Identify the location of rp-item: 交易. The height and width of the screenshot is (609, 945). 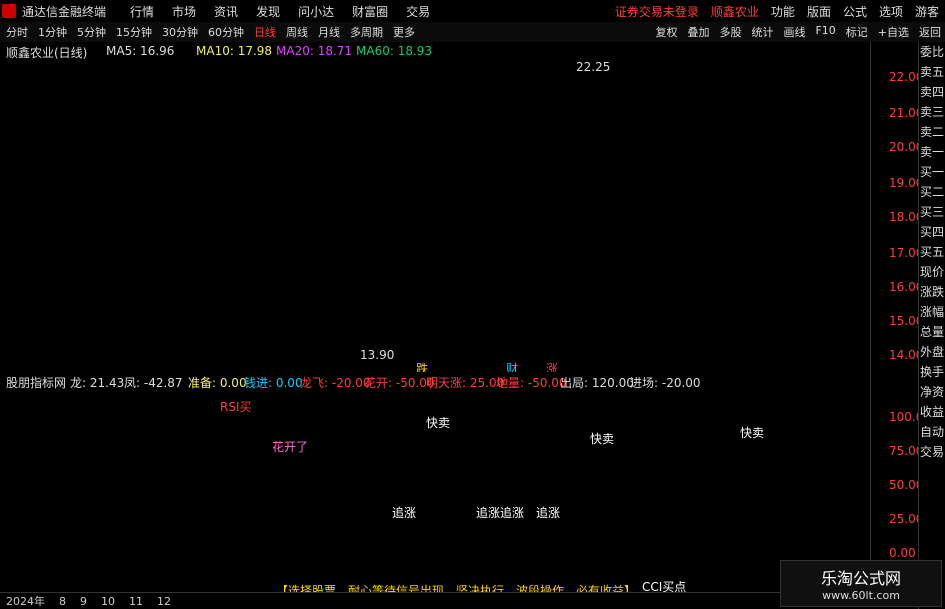
(932, 452).